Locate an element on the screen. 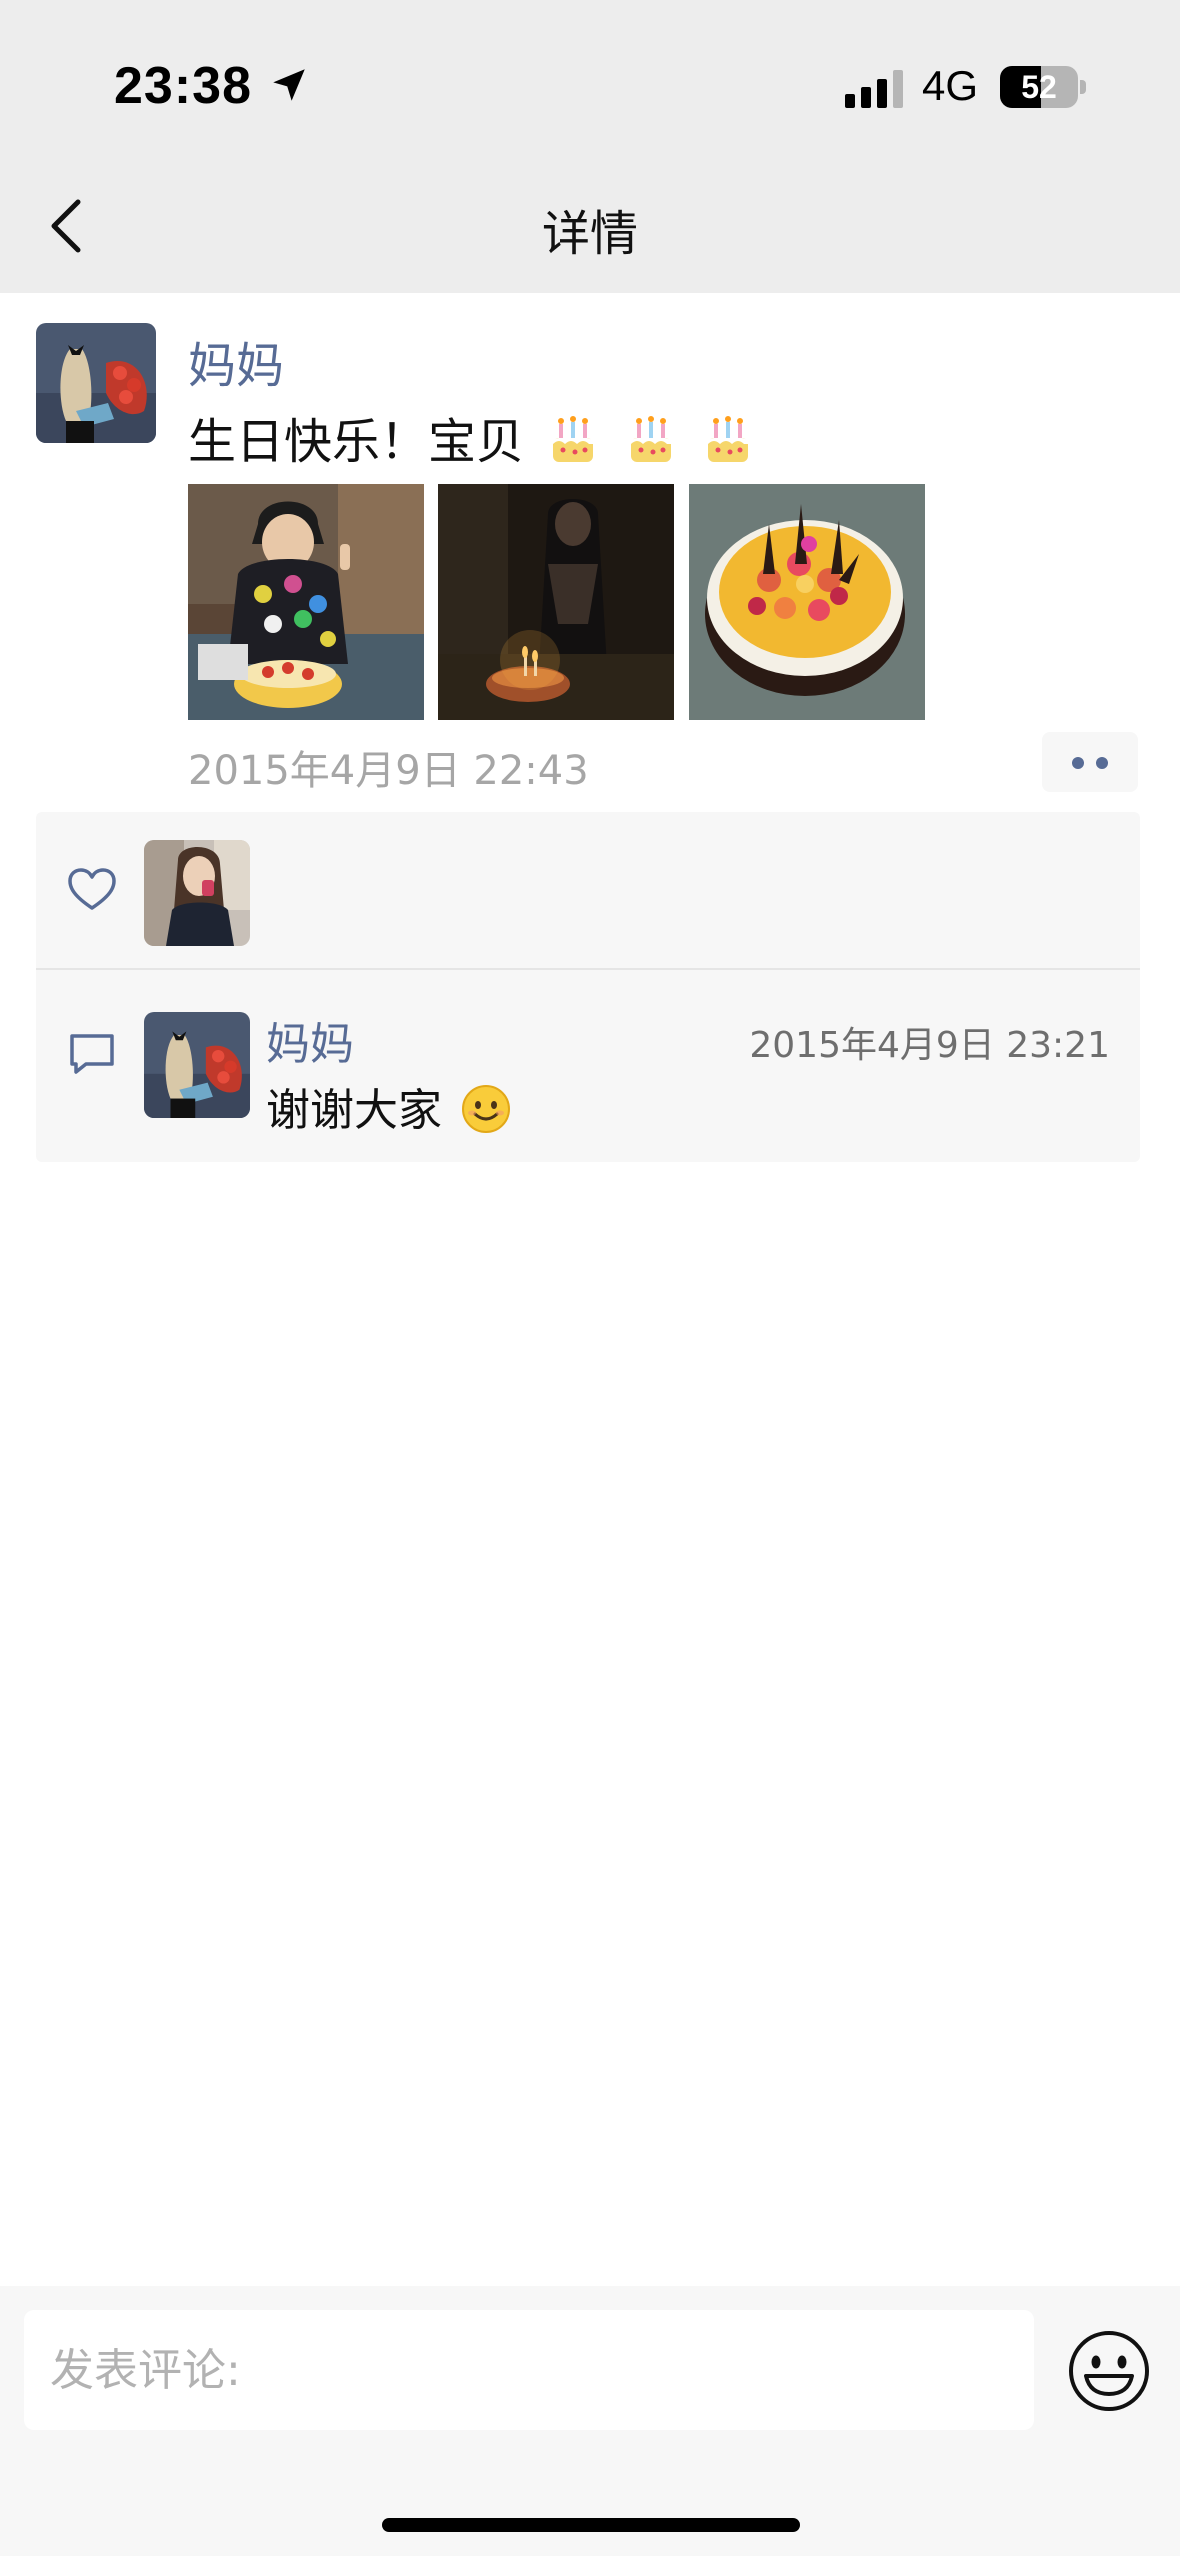 The image size is (1180, 2556). interactions-panel: 妈妈 2015年4月9日 23:21 谢谢大家 is located at coordinates (588, 987).